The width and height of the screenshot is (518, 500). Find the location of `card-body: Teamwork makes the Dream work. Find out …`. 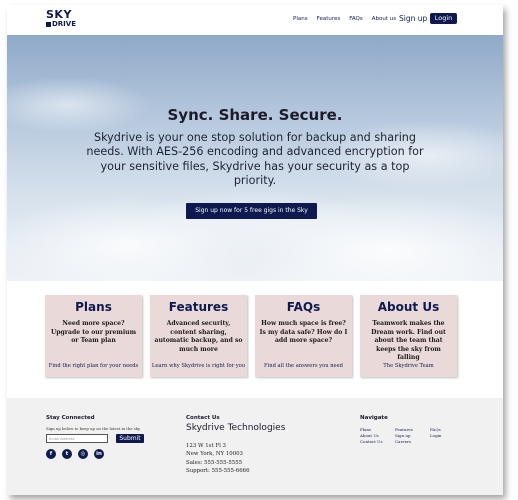

card-body: Teamwork makes the Dream work. Find out … is located at coordinates (408, 341).